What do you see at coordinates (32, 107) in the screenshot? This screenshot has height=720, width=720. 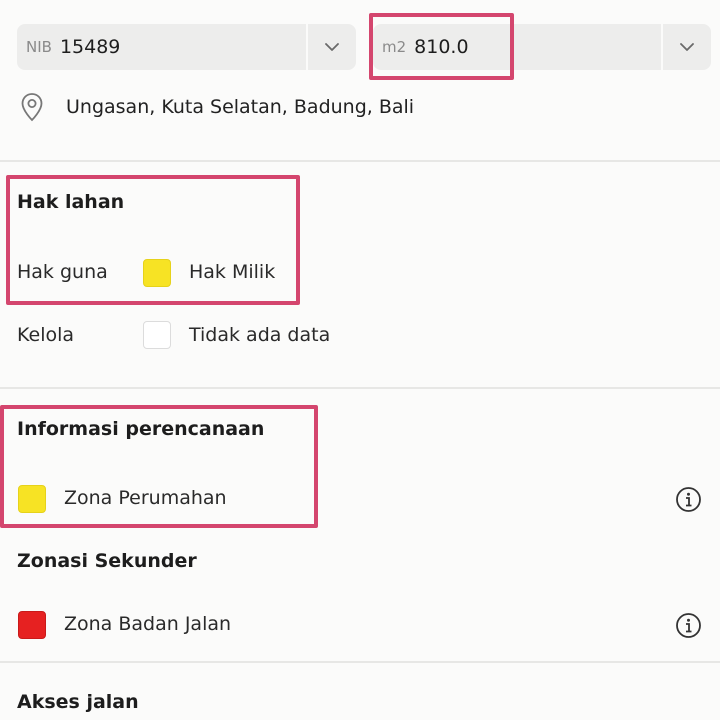 I see `map-pin-icon` at bounding box center [32, 107].